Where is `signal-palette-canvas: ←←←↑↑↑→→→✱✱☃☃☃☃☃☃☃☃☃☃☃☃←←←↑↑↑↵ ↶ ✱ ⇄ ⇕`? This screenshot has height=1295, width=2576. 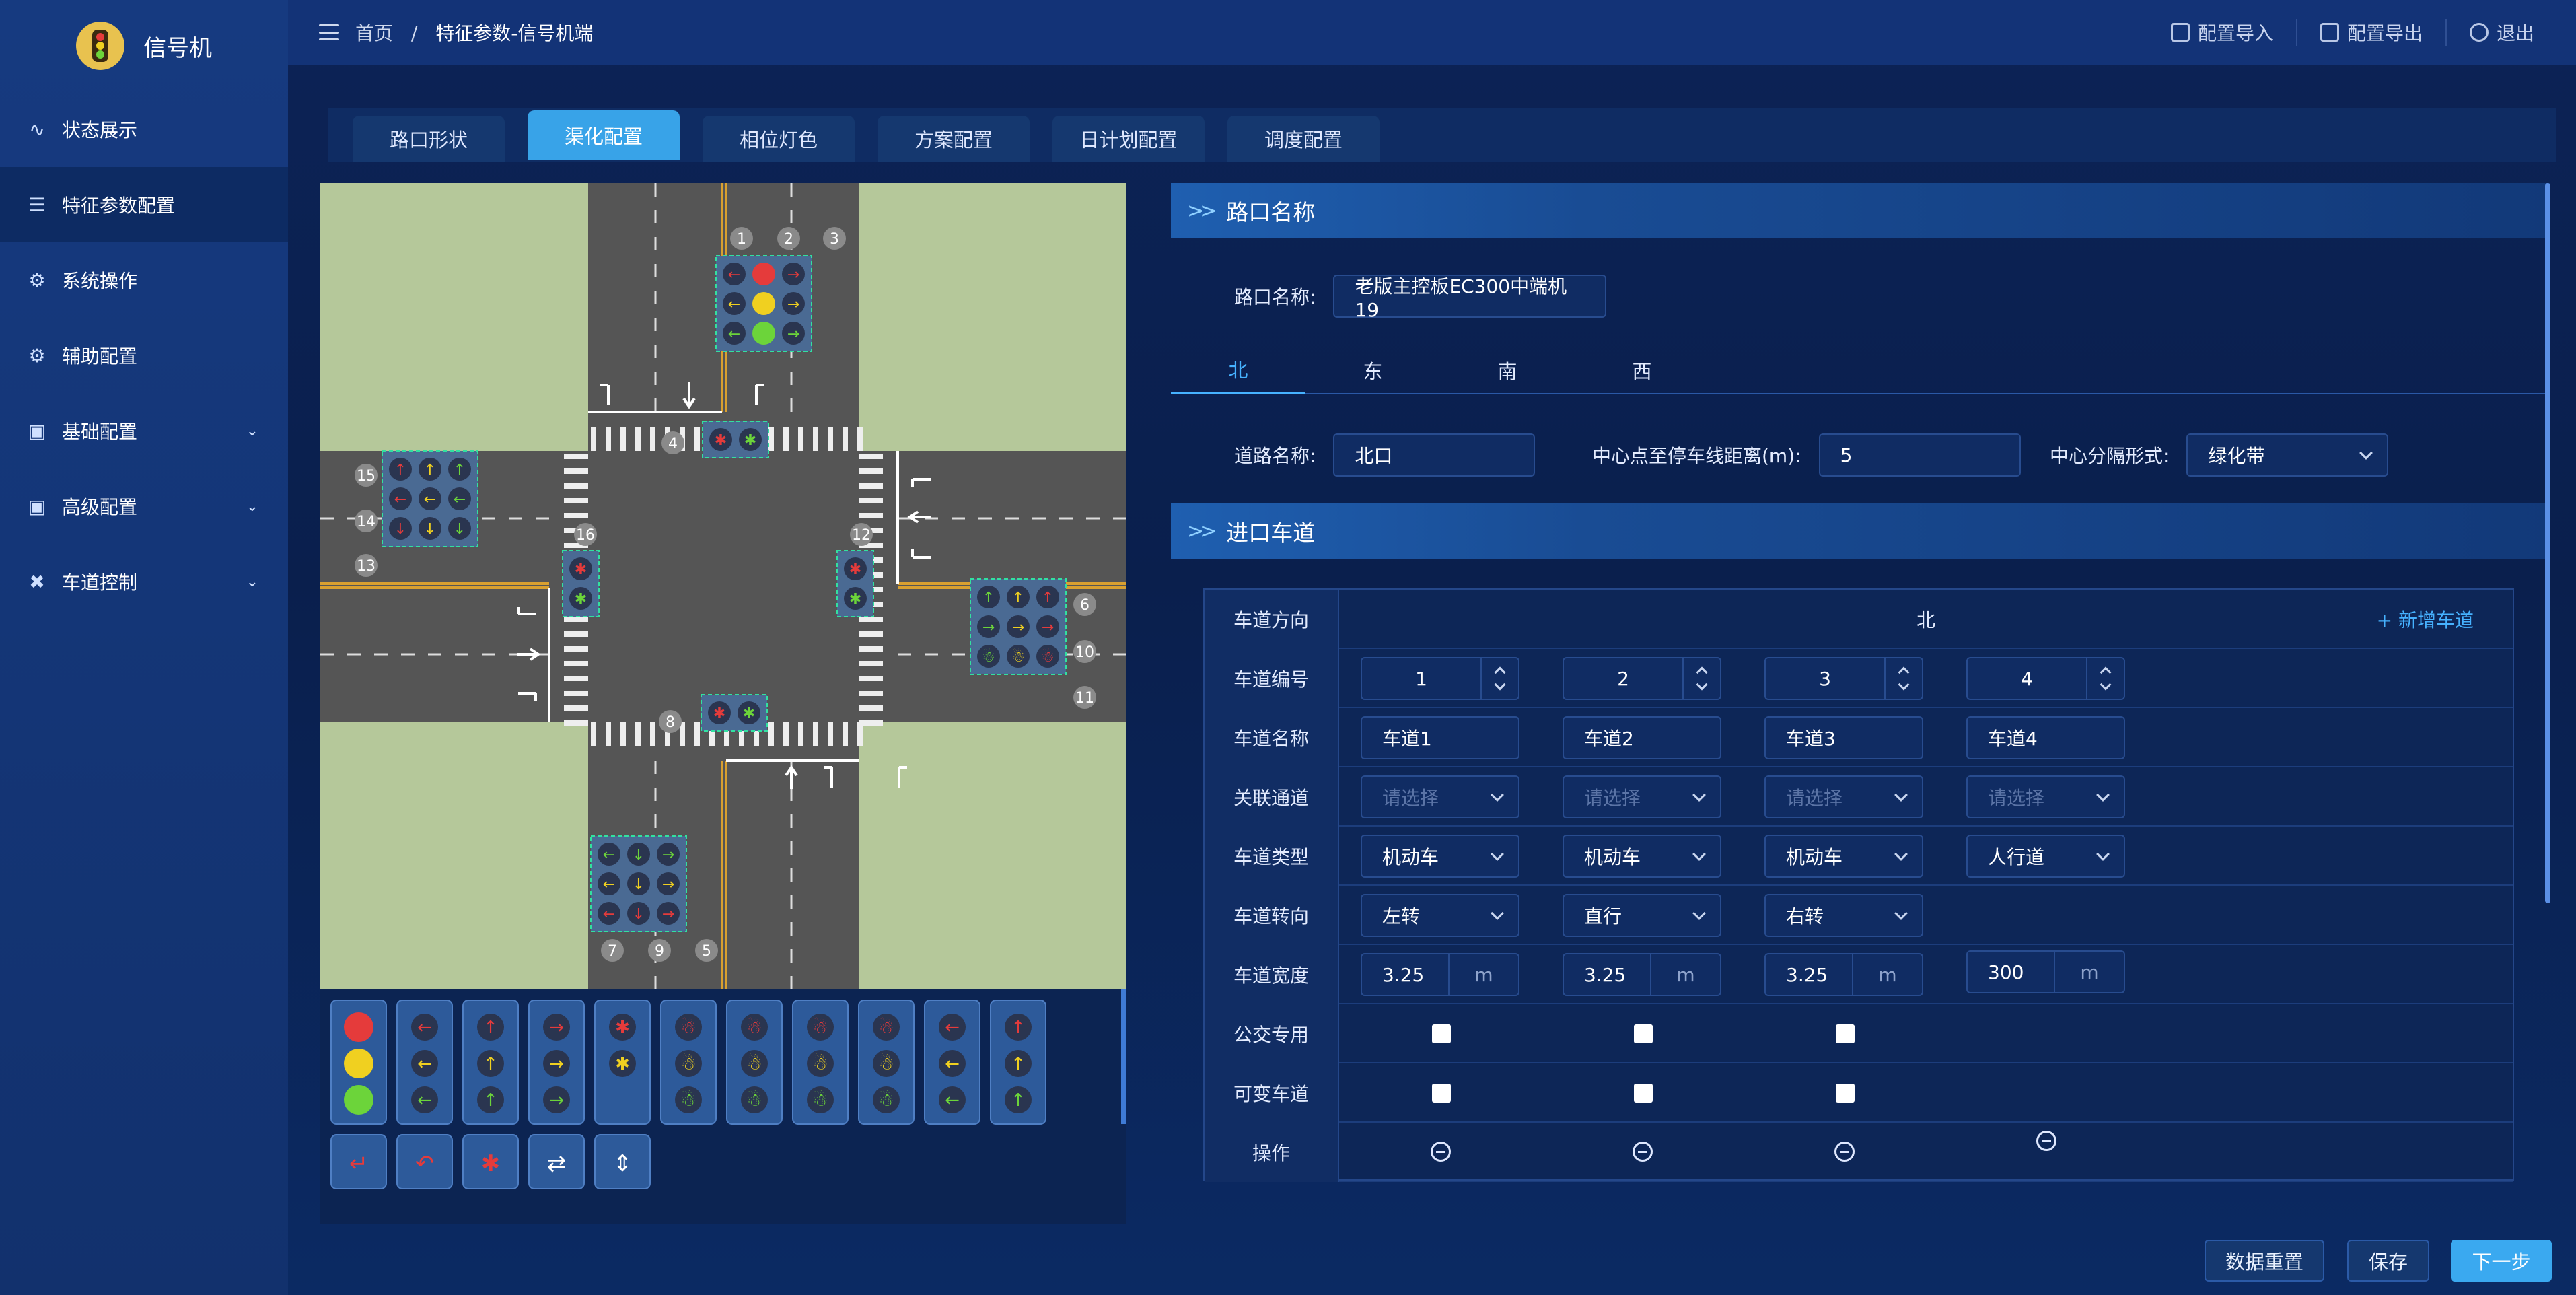
signal-palette-canvas: ←←←↑↑↑→→→✱✱☃☃☃☃☃☃☃☃☃☃☃☃←←←↑↑↑↵ ↶ ✱ ⇄ ⇕ is located at coordinates (723, 1107).